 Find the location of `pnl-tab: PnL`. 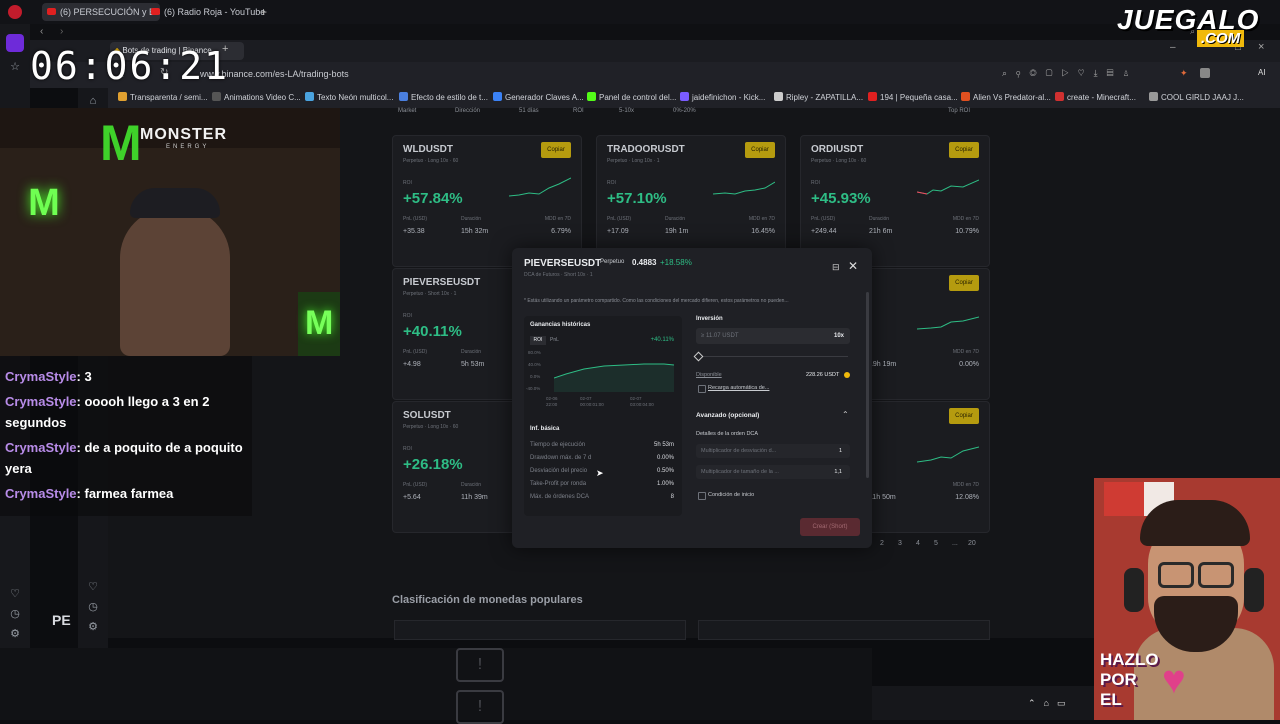

pnl-tab: PnL is located at coordinates (554, 340).